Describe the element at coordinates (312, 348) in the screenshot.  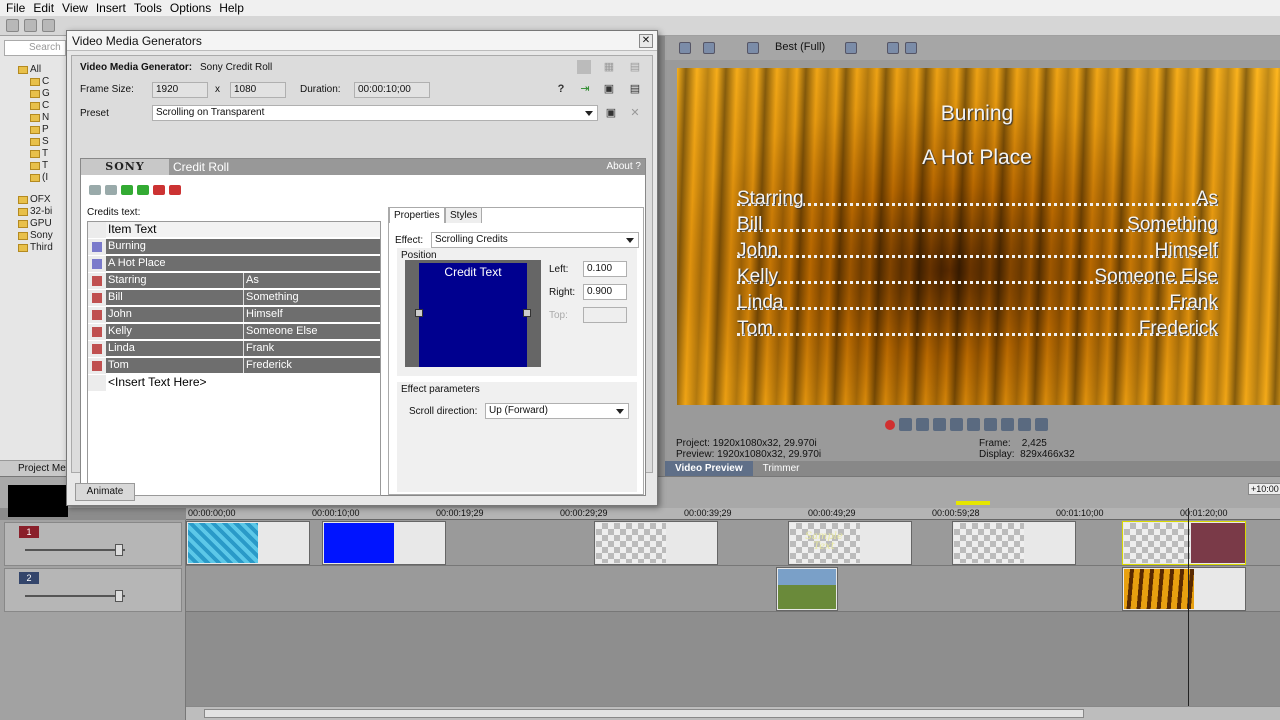
I see `credit-cell: Frank` at that location.